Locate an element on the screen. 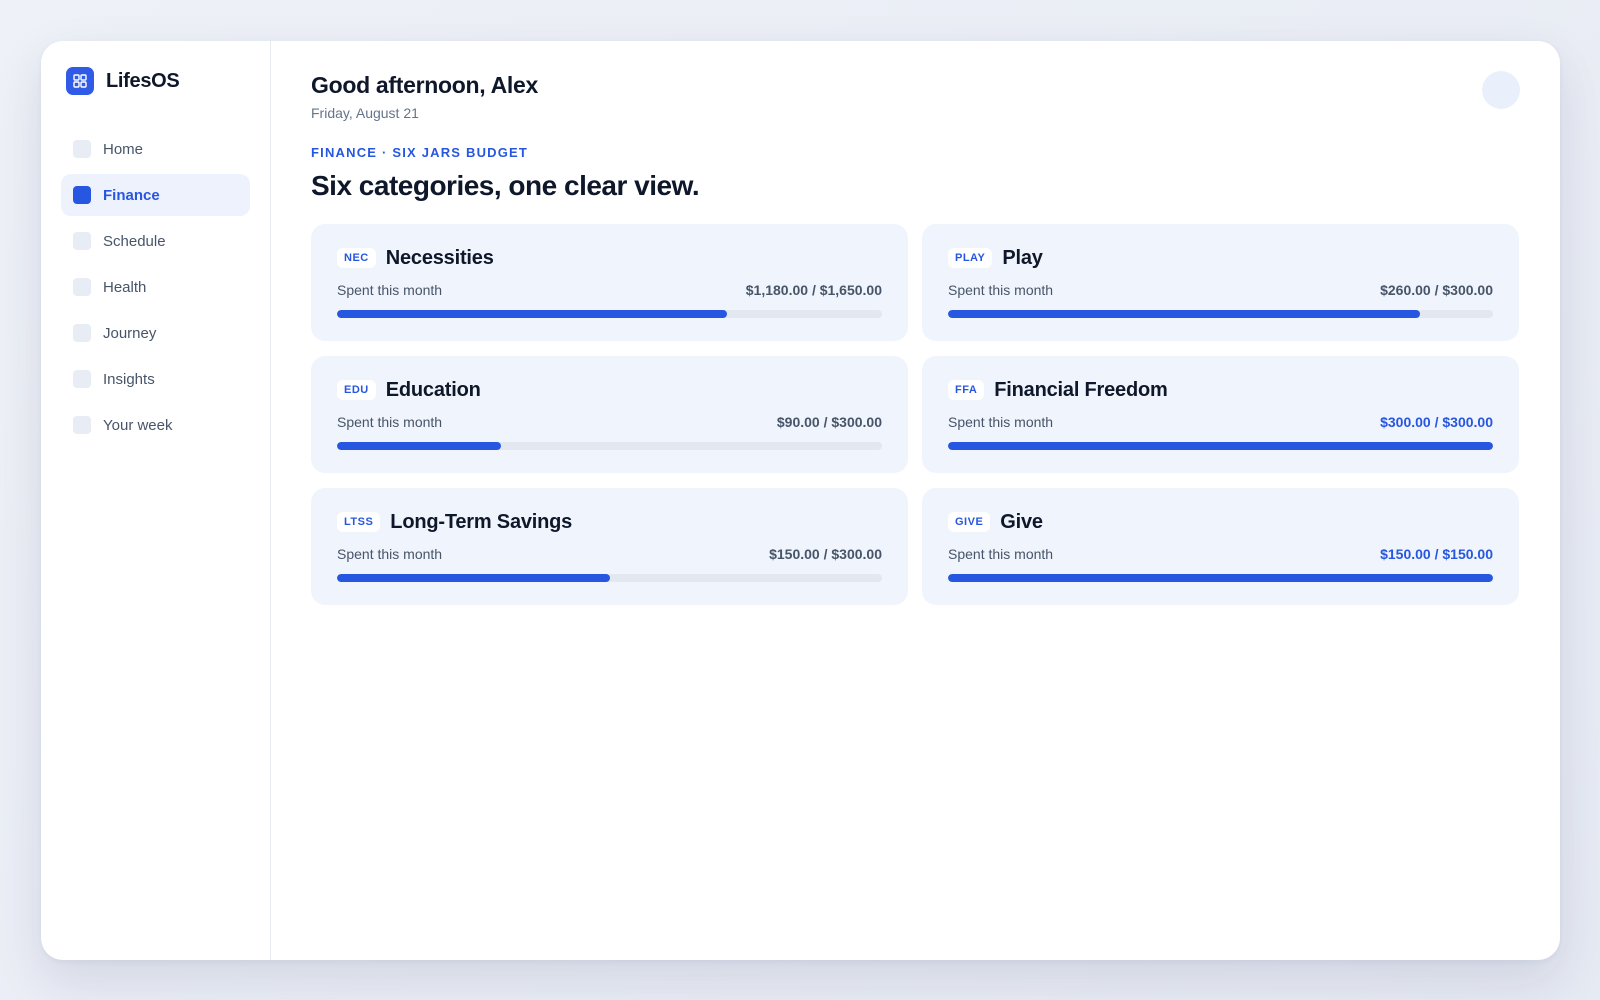 The height and width of the screenshot is (1000, 1600). sidebar-item-insights: Insights is located at coordinates (155, 379).